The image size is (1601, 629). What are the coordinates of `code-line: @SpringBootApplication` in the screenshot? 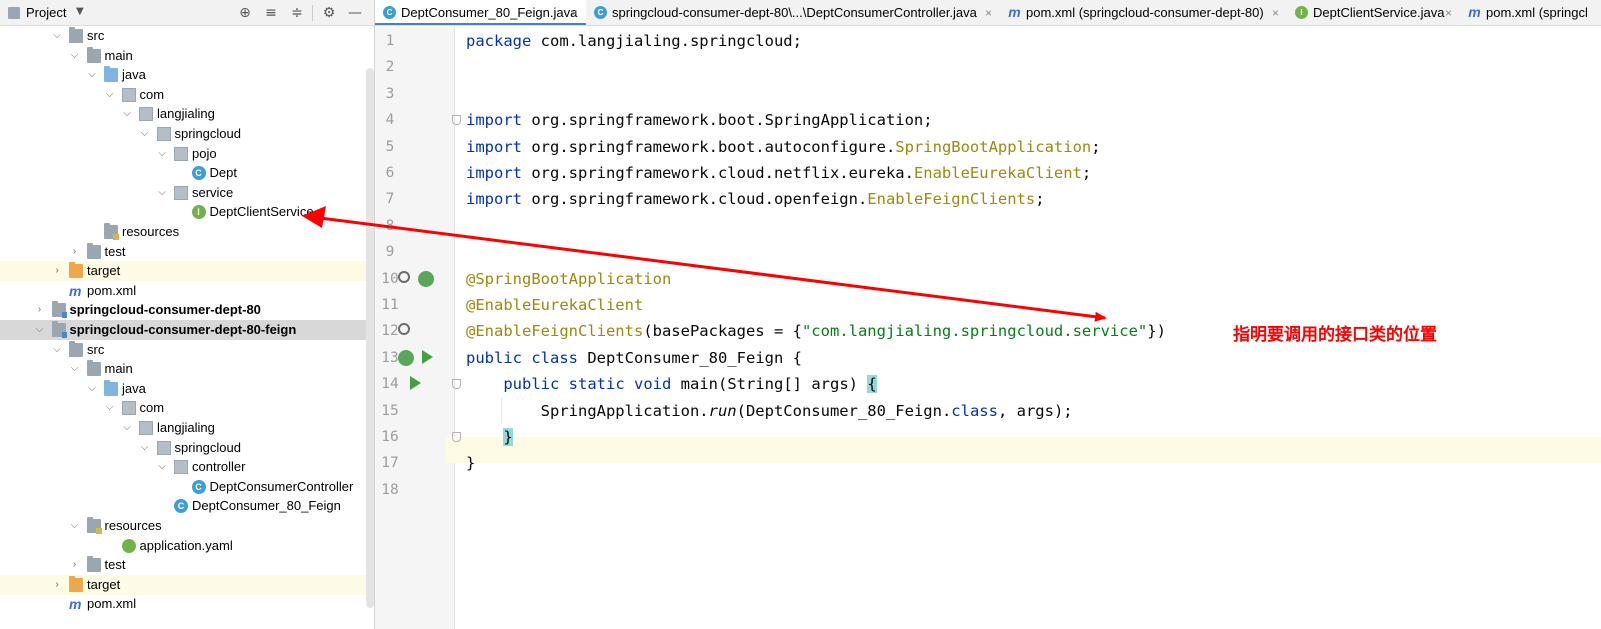 It's located at (568, 279).